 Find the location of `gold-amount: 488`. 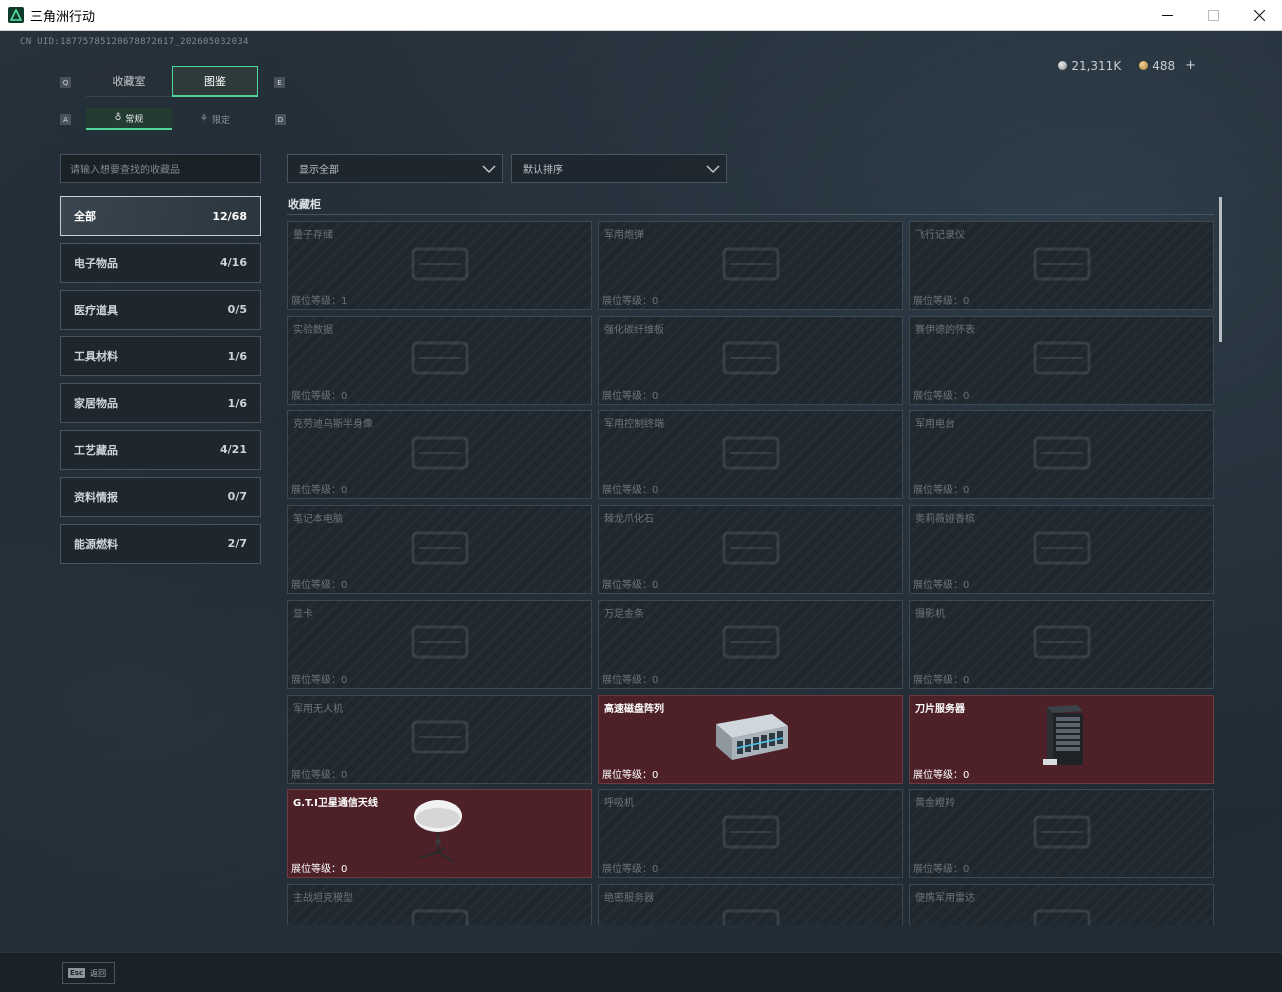

gold-amount: 488 is located at coordinates (1164, 65).